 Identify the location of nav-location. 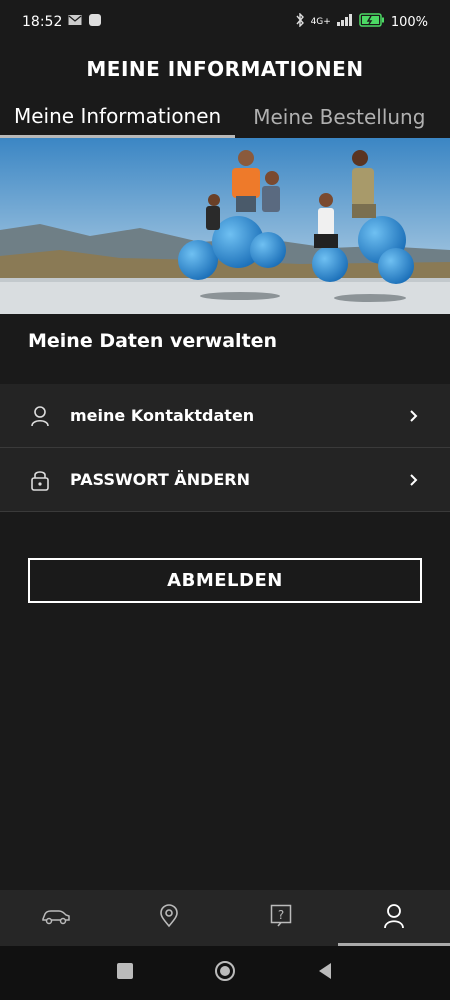
(169, 918).